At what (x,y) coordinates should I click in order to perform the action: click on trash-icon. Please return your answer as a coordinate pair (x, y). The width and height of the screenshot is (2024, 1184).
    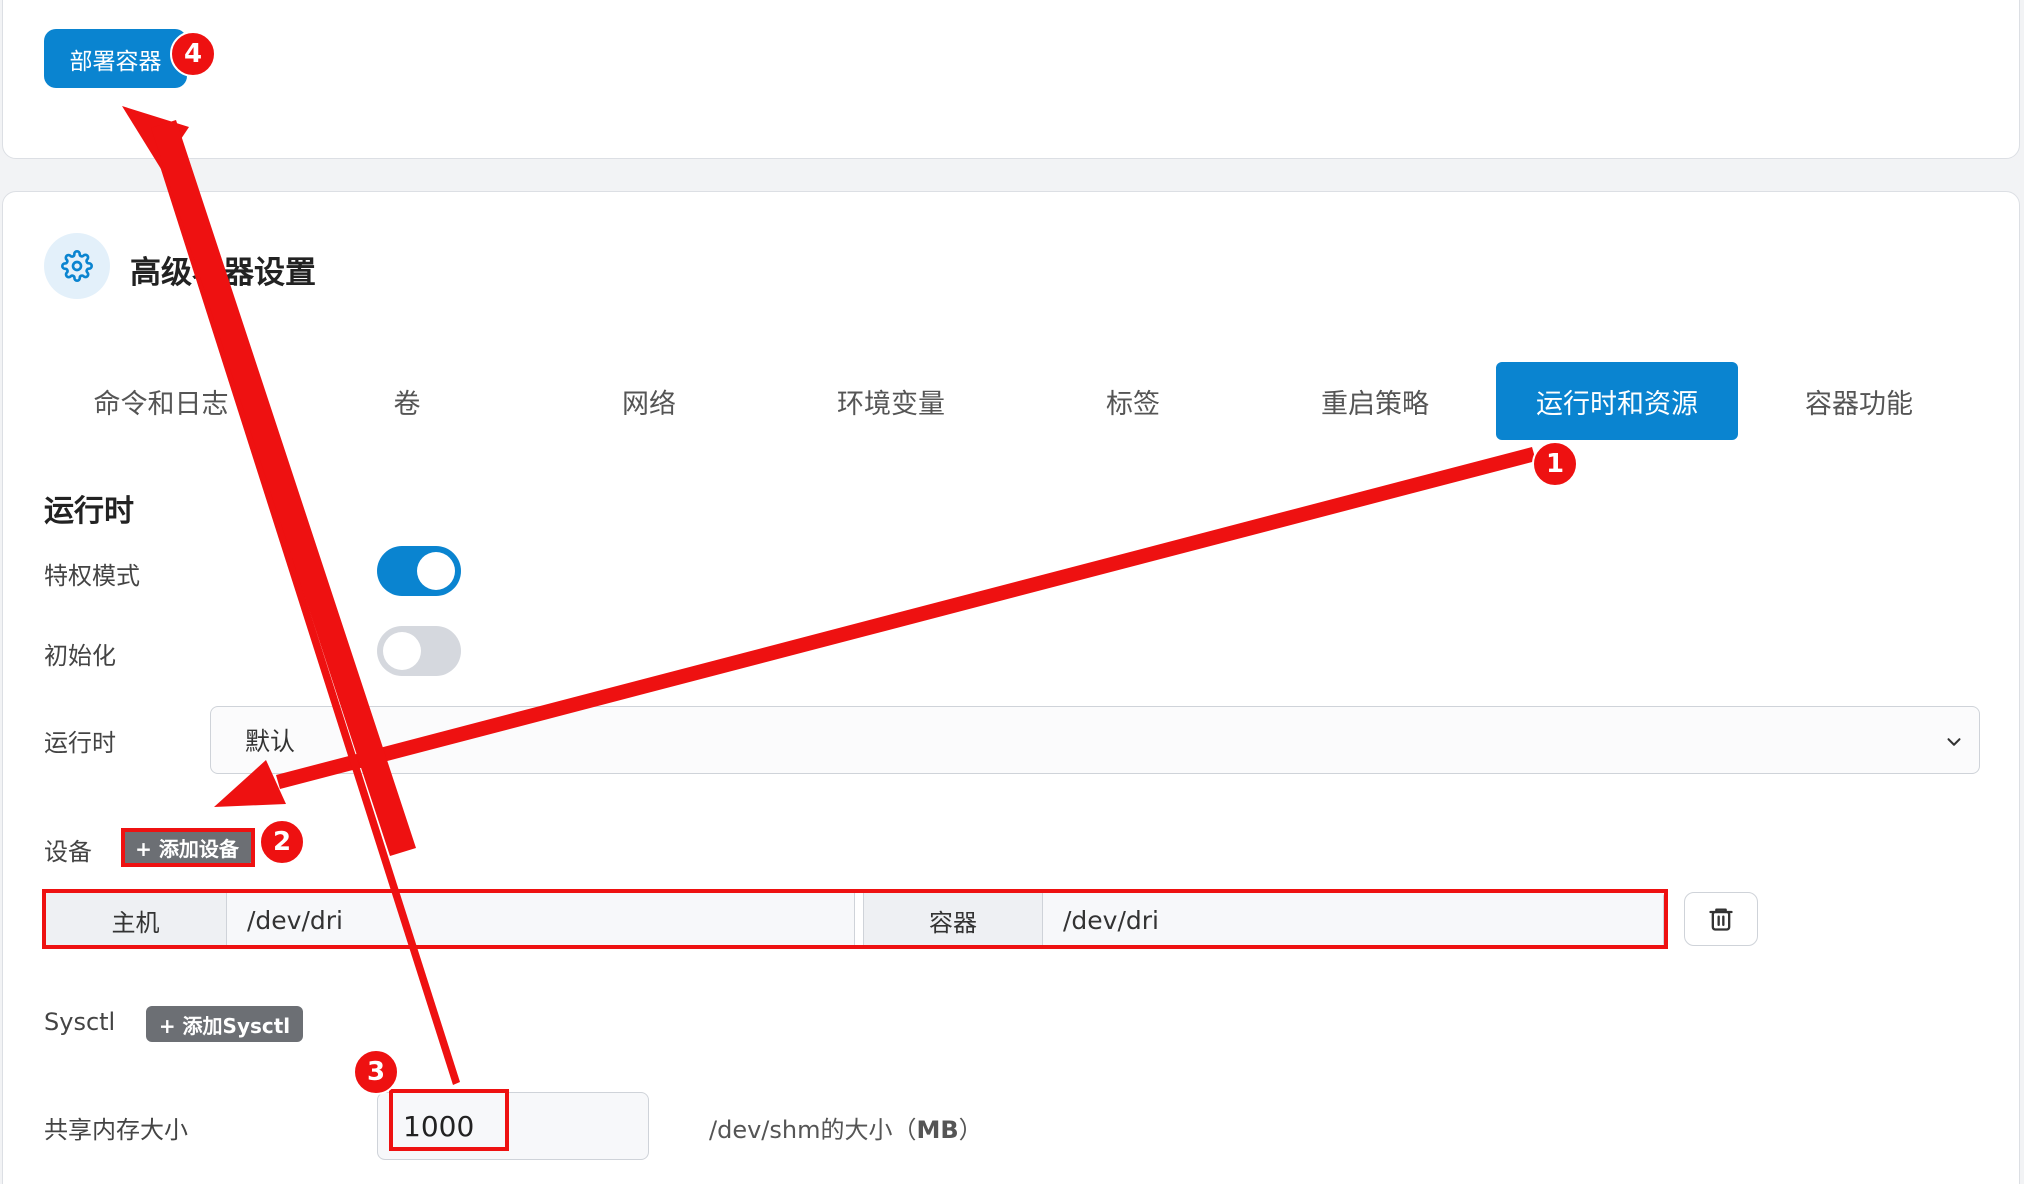
    Looking at the image, I should click on (1721, 919).